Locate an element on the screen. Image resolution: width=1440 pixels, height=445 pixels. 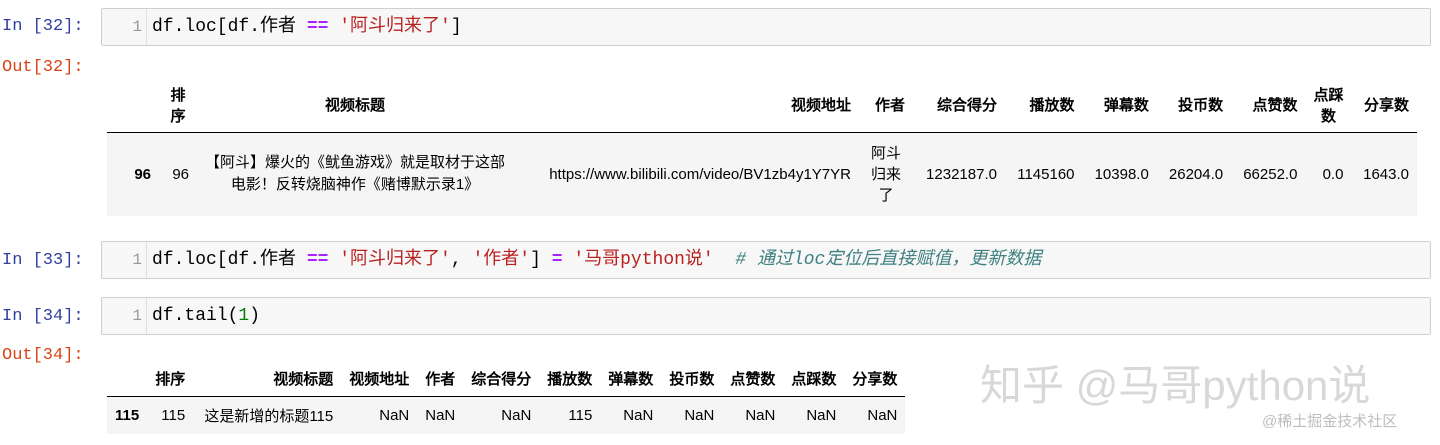
code-token: df.tail( is located at coordinates (195, 316).